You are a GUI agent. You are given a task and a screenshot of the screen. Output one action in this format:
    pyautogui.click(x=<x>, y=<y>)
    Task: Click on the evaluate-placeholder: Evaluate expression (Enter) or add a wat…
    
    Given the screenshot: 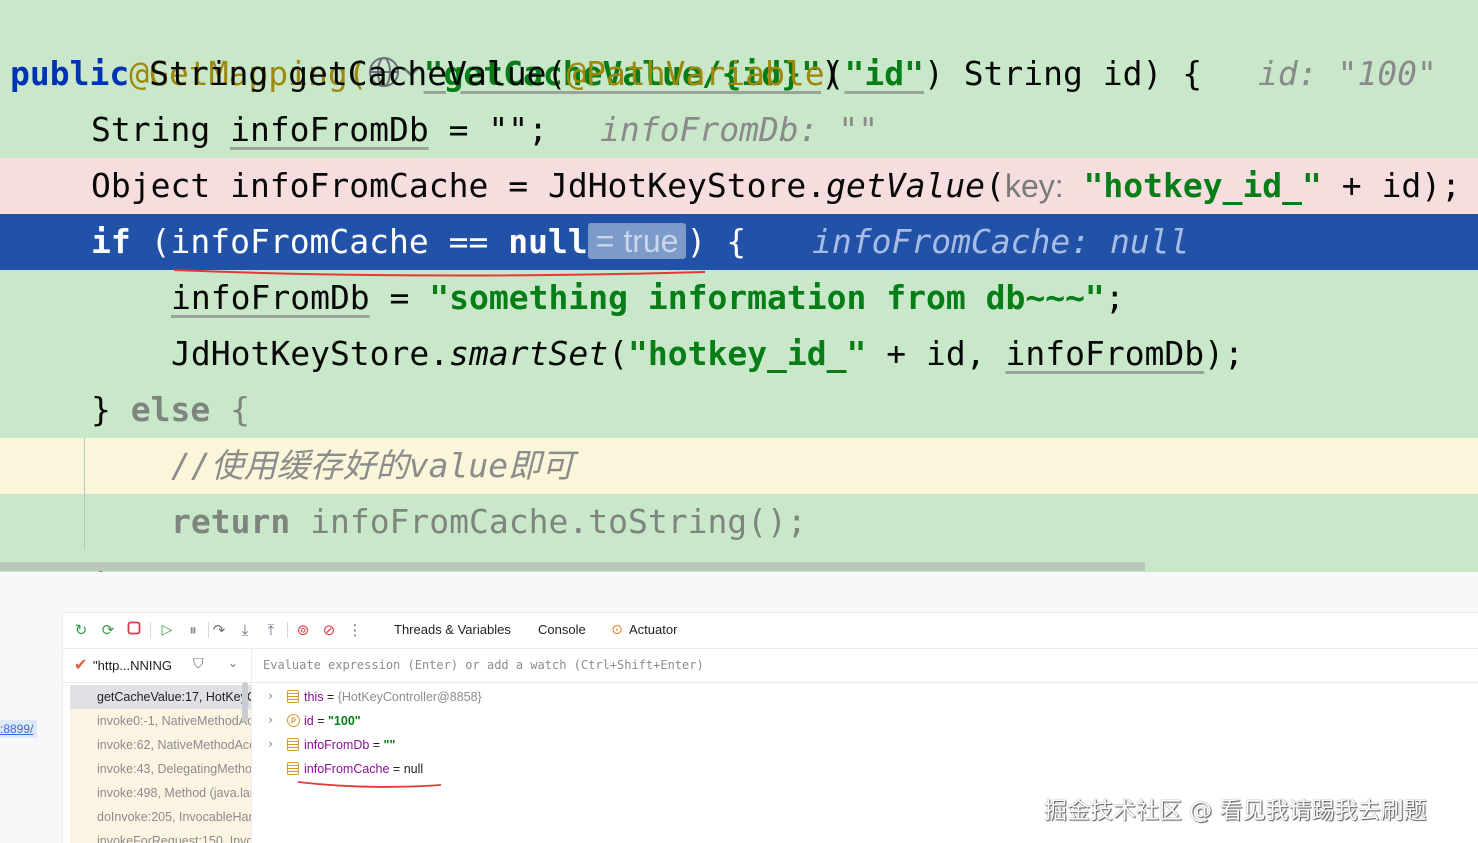 What is the action you would take?
    pyautogui.click(x=483, y=665)
    